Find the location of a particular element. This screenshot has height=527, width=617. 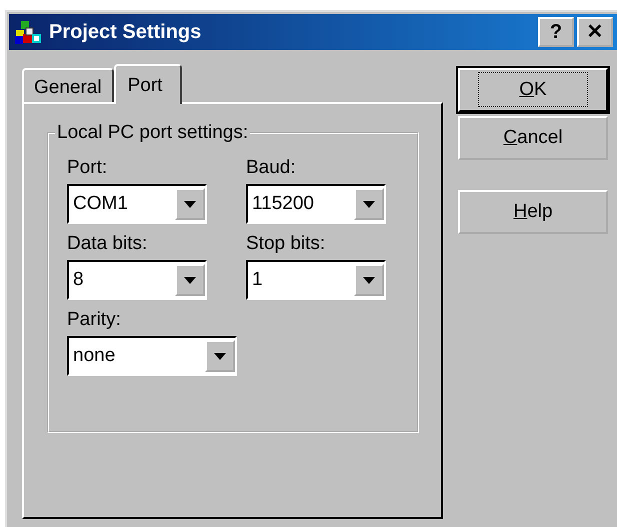

button: Cancel is located at coordinates (533, 138).